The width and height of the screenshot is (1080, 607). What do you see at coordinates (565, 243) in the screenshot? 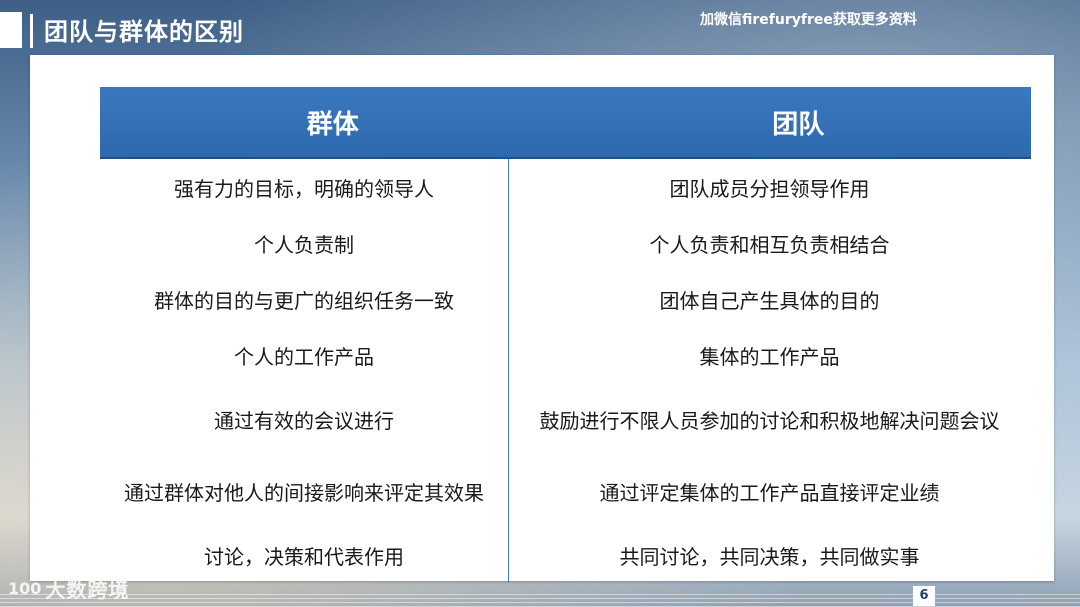
I see `table-row: 个人负责制 个人负责和相互负责相结合` at bounding box center [565, 243].